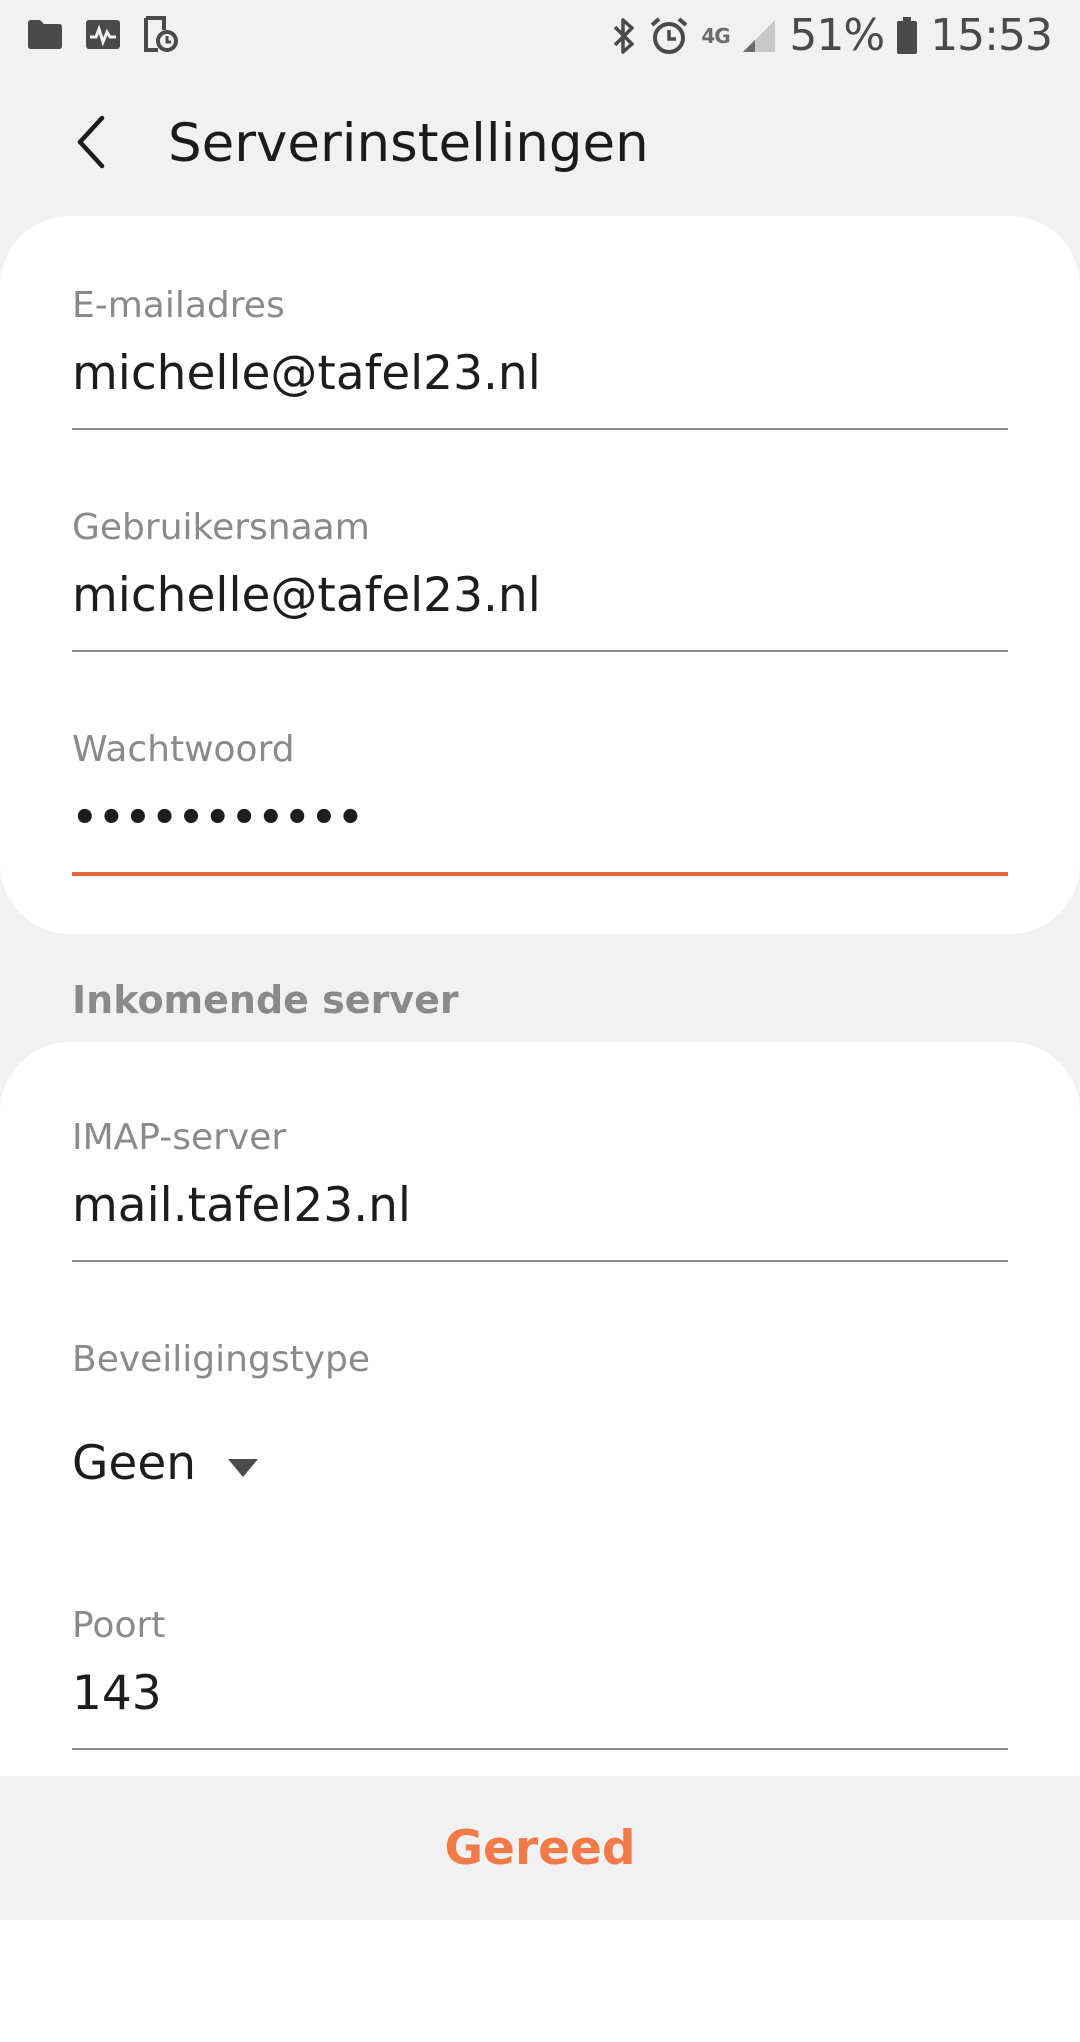 The image size is (1080, 2042). I want to click on security-type-value: Geen, so click(134, 1463).